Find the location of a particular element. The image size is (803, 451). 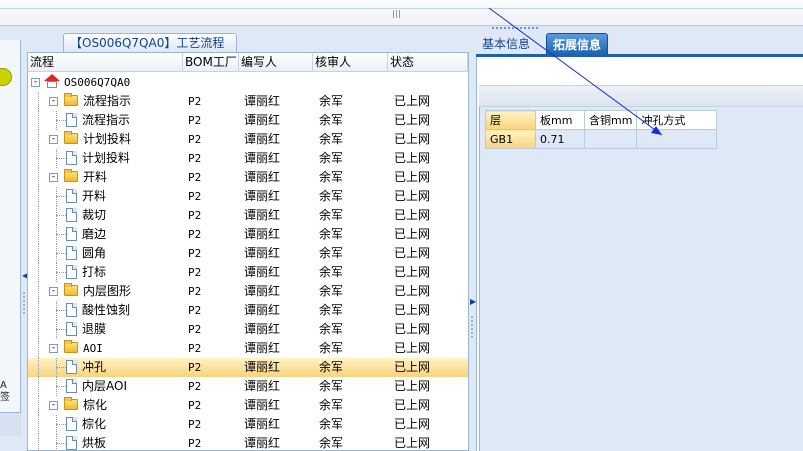

row-flow-name: 打标 is located at coordinates (94, 272).